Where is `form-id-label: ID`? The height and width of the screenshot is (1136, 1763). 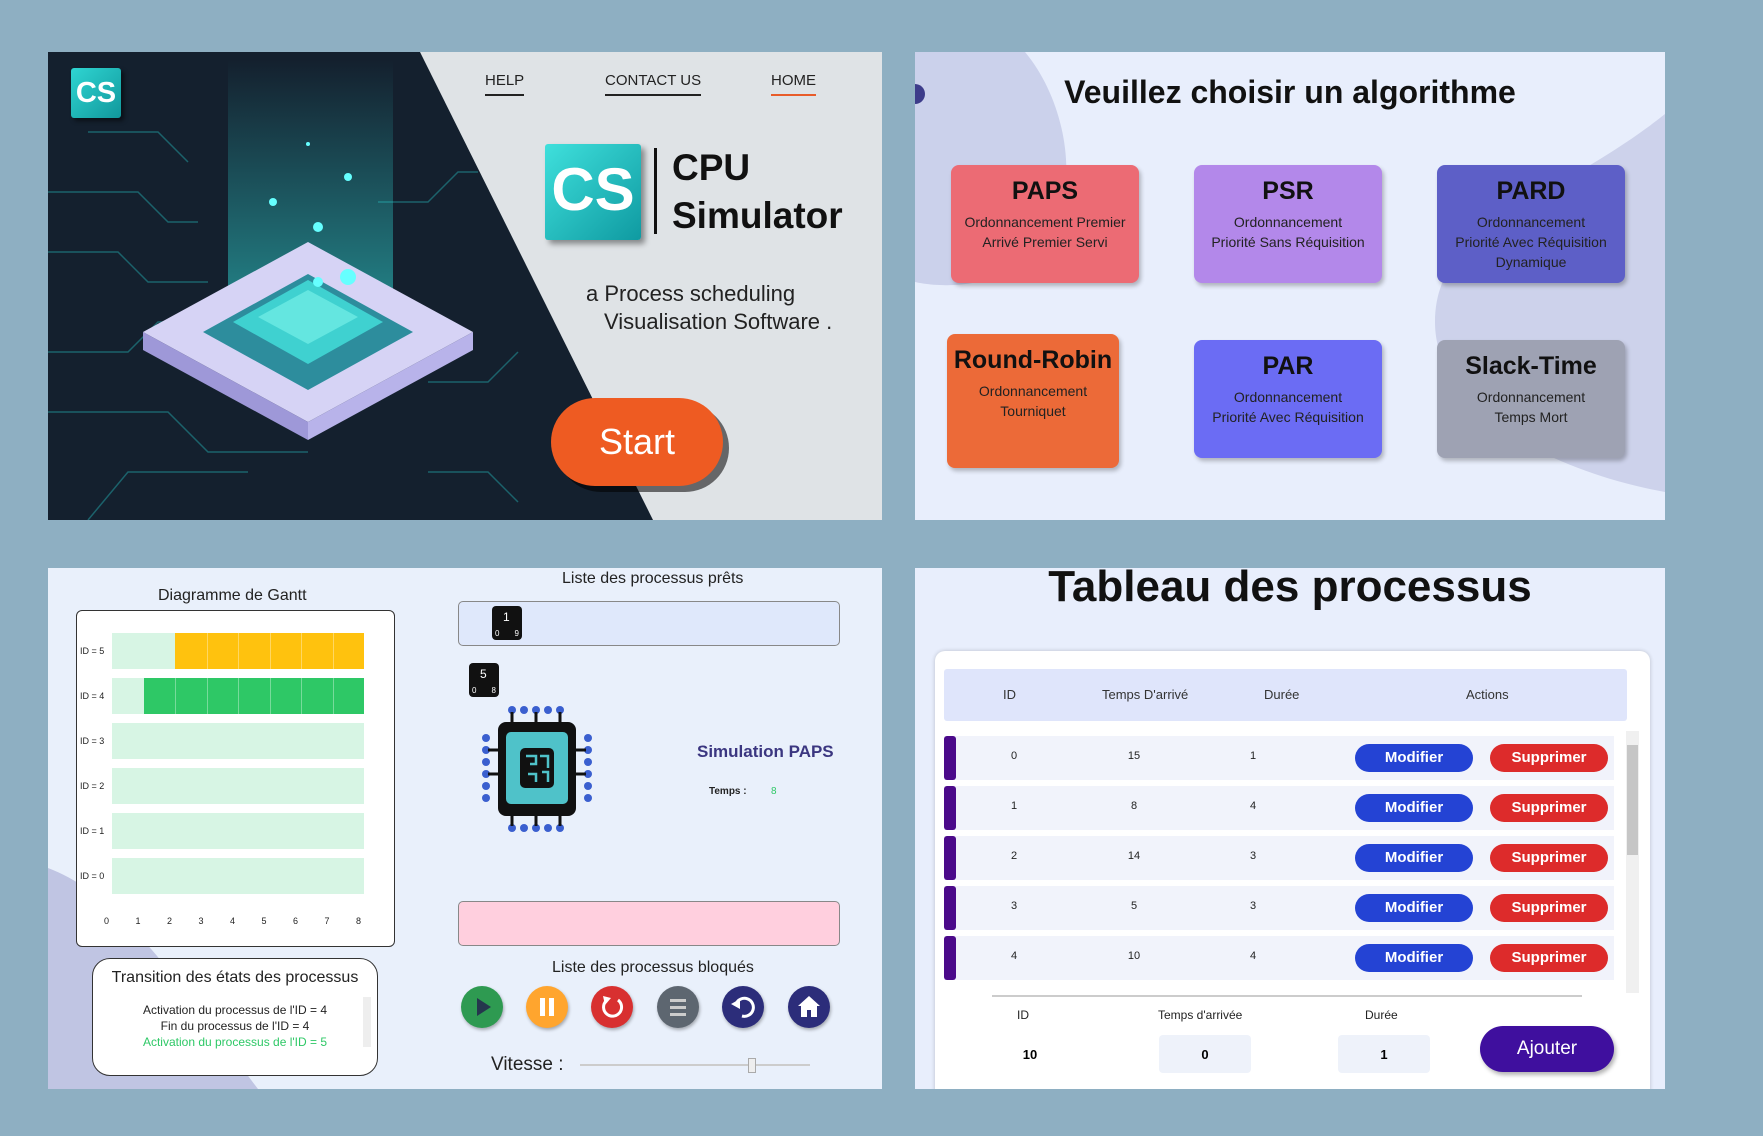
form-id-label: ID is located at coordinates (1023, 1015).